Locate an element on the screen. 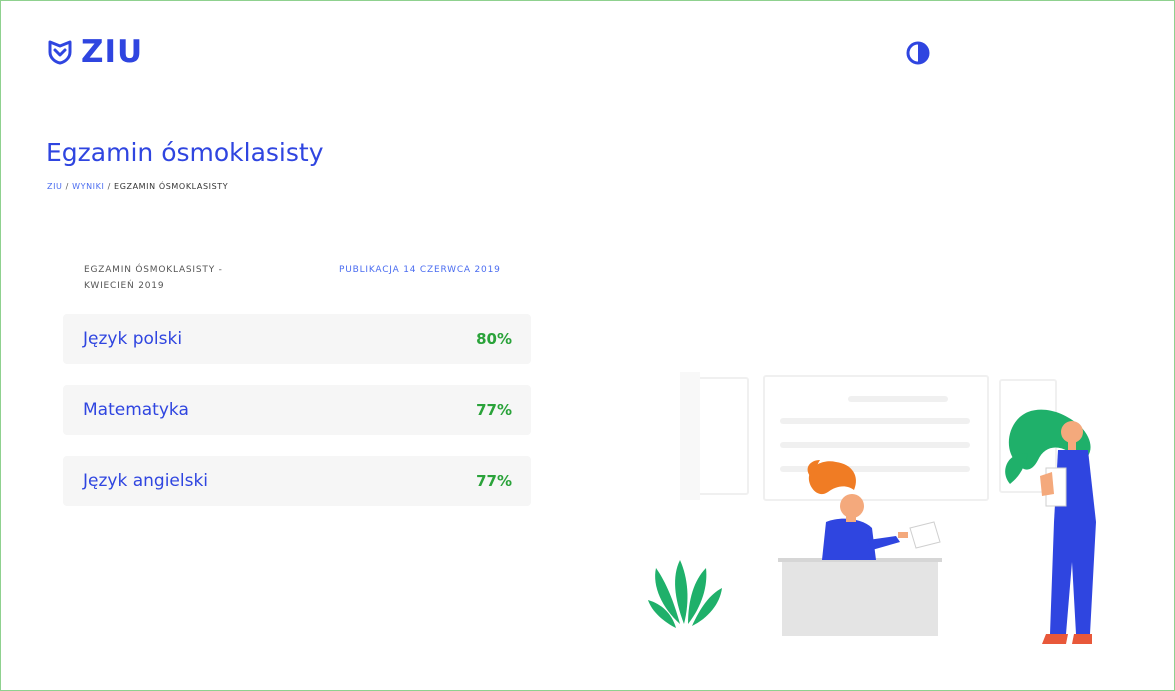 The image size is (1175, 691). plant is located at coordinates (685, 594).